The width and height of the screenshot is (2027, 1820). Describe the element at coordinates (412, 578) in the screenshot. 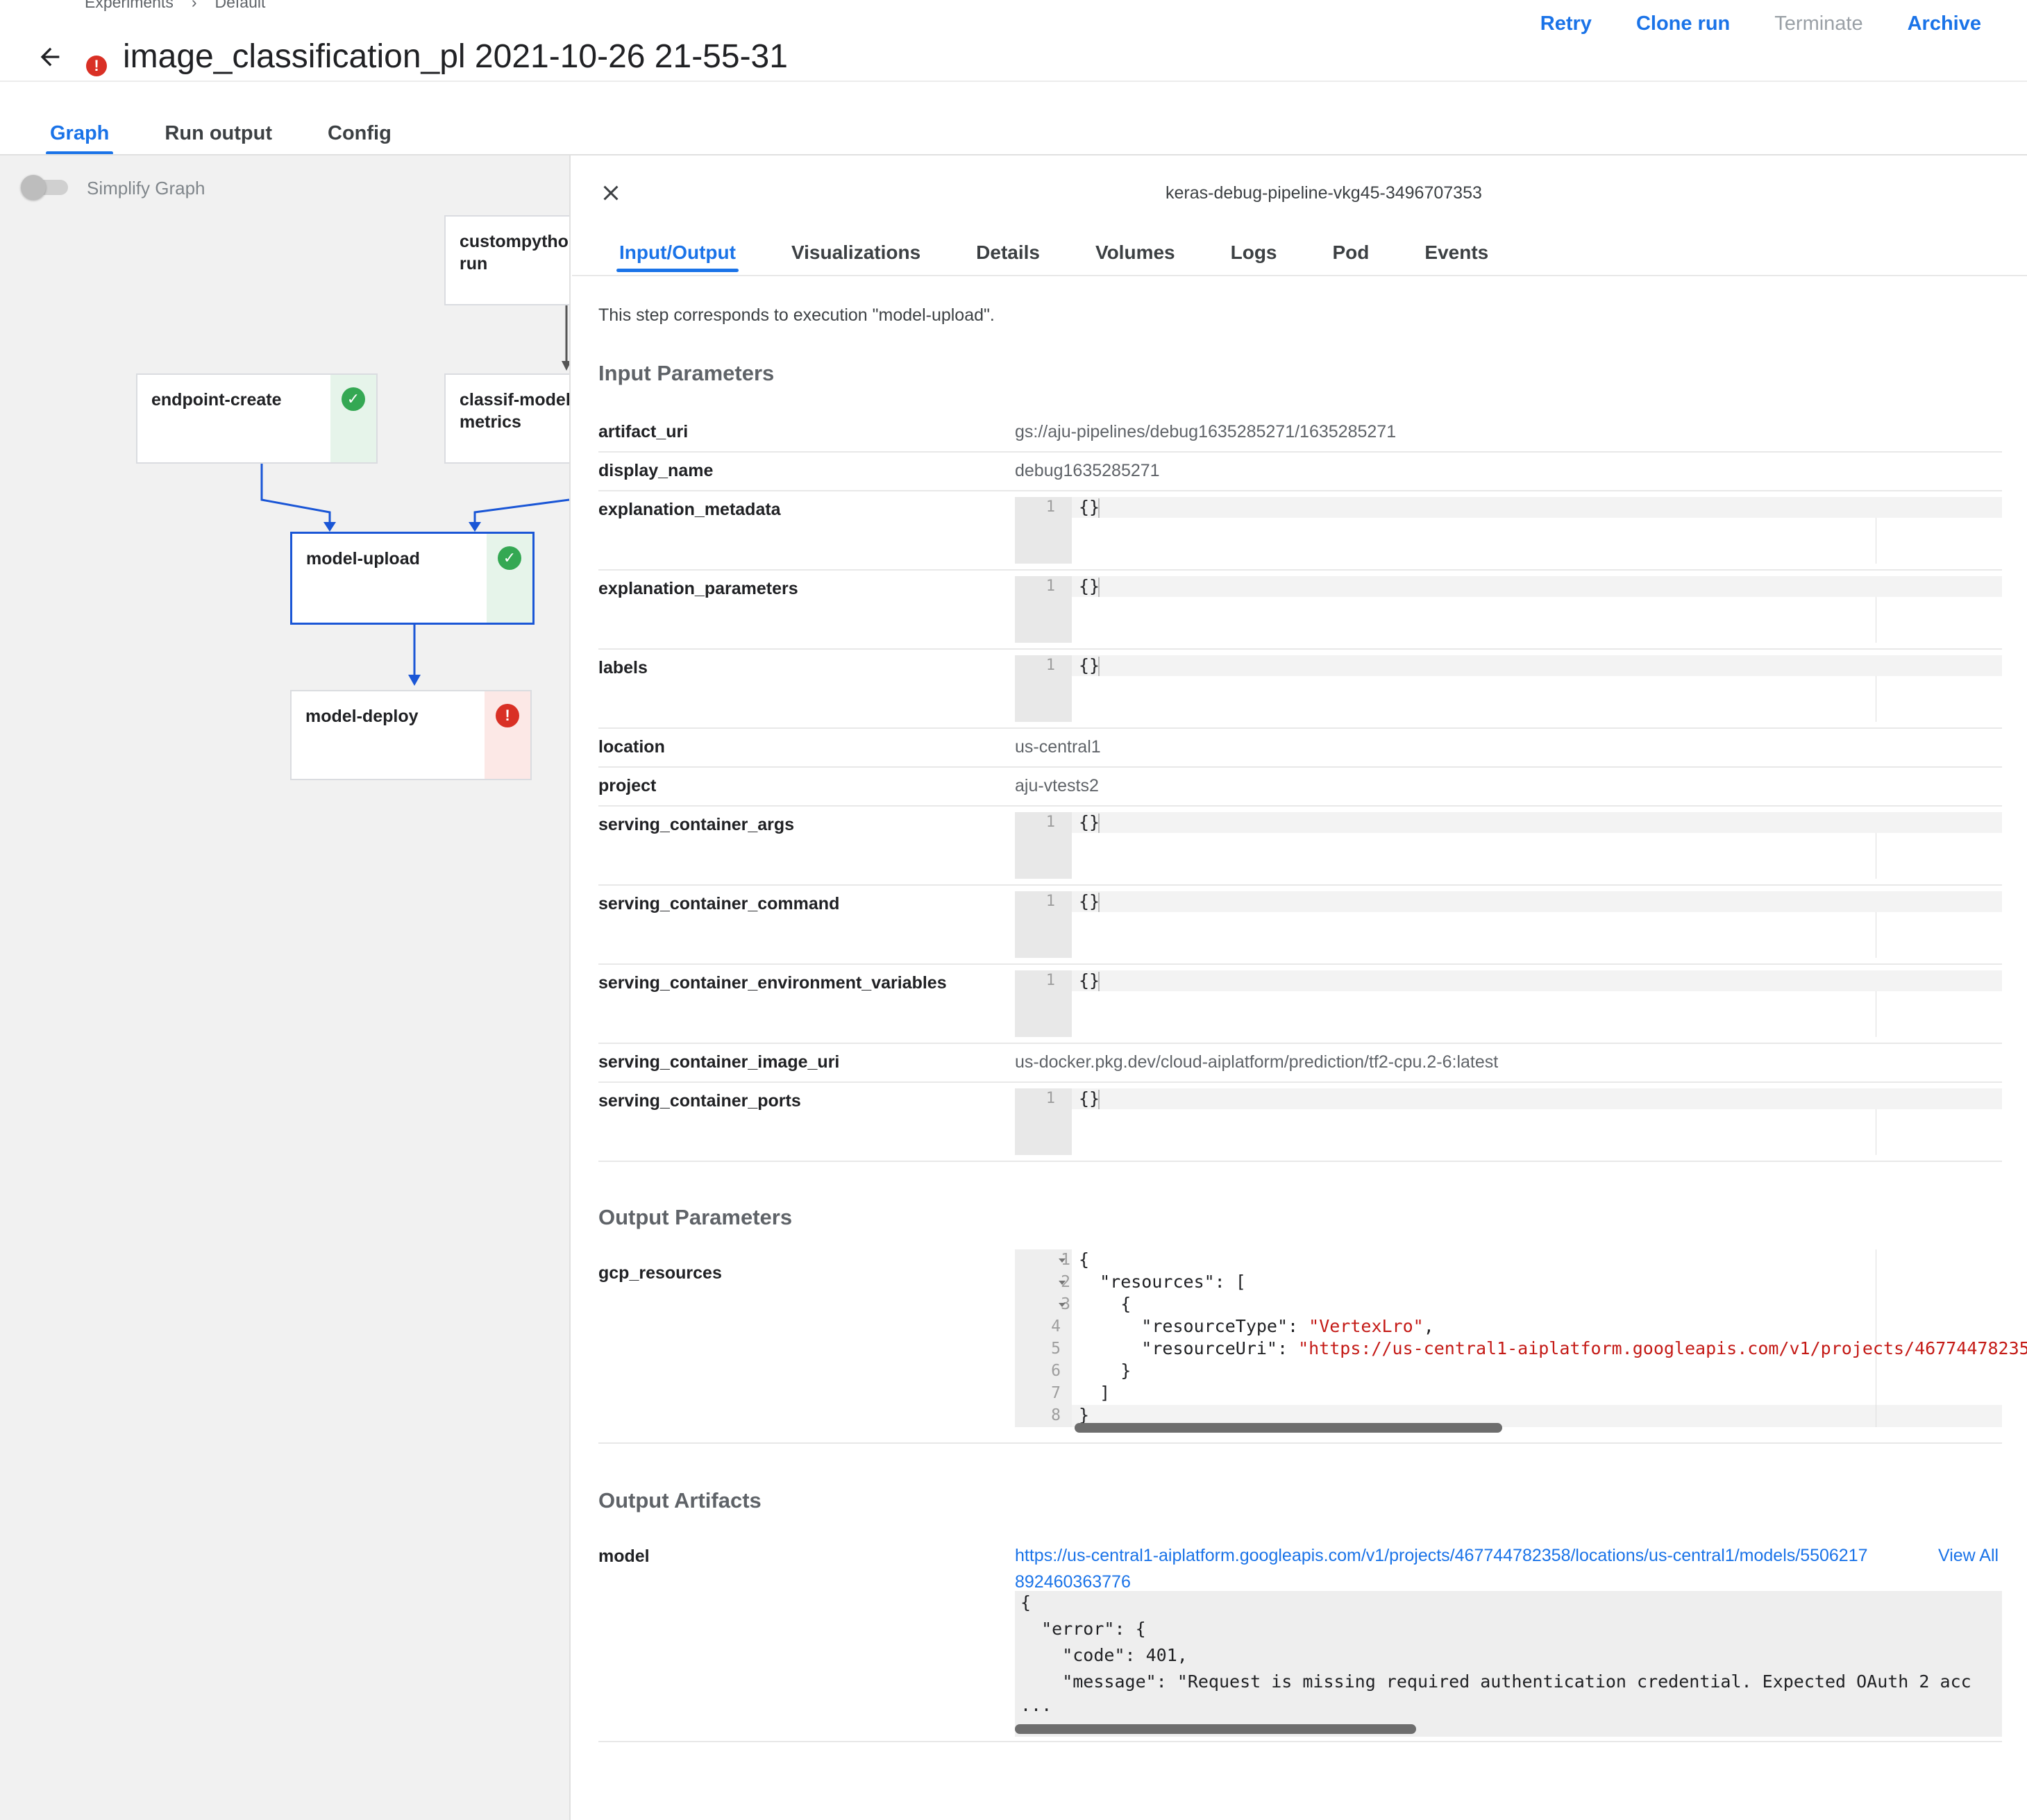

I see `node-model-upload: model-upload ✓` at that location.